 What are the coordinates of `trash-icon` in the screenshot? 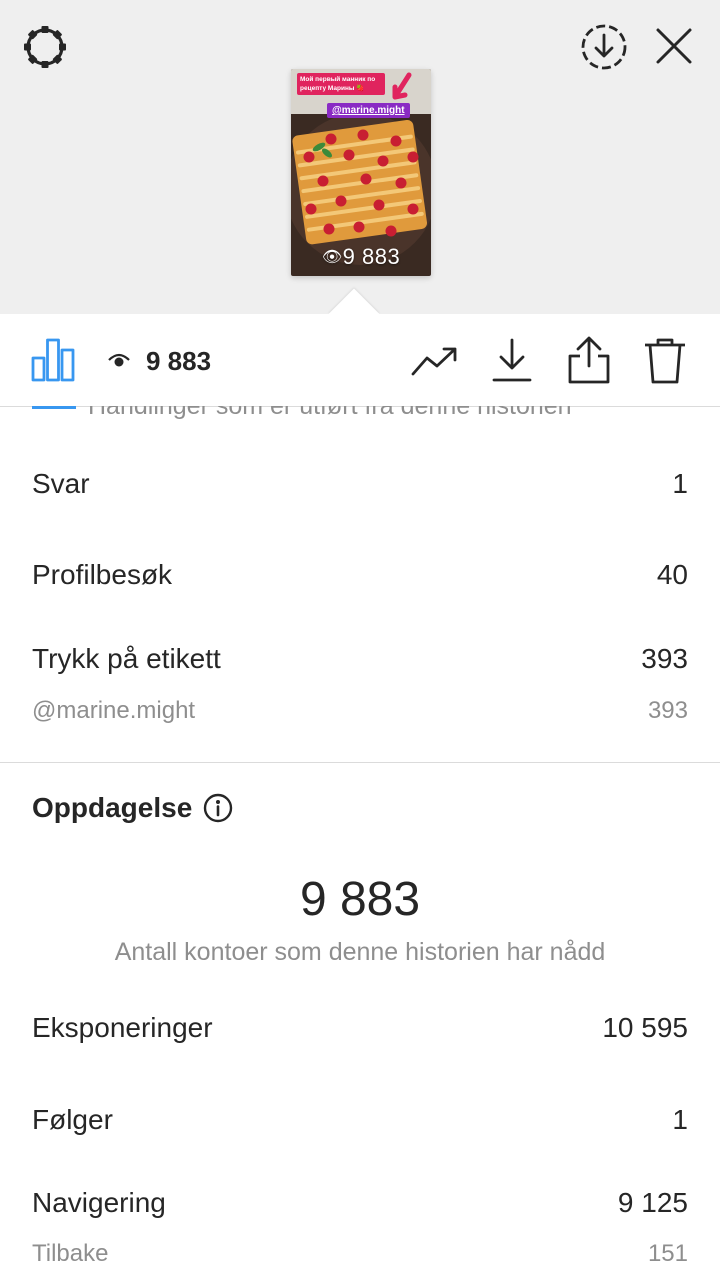 It's located at (665, 361).